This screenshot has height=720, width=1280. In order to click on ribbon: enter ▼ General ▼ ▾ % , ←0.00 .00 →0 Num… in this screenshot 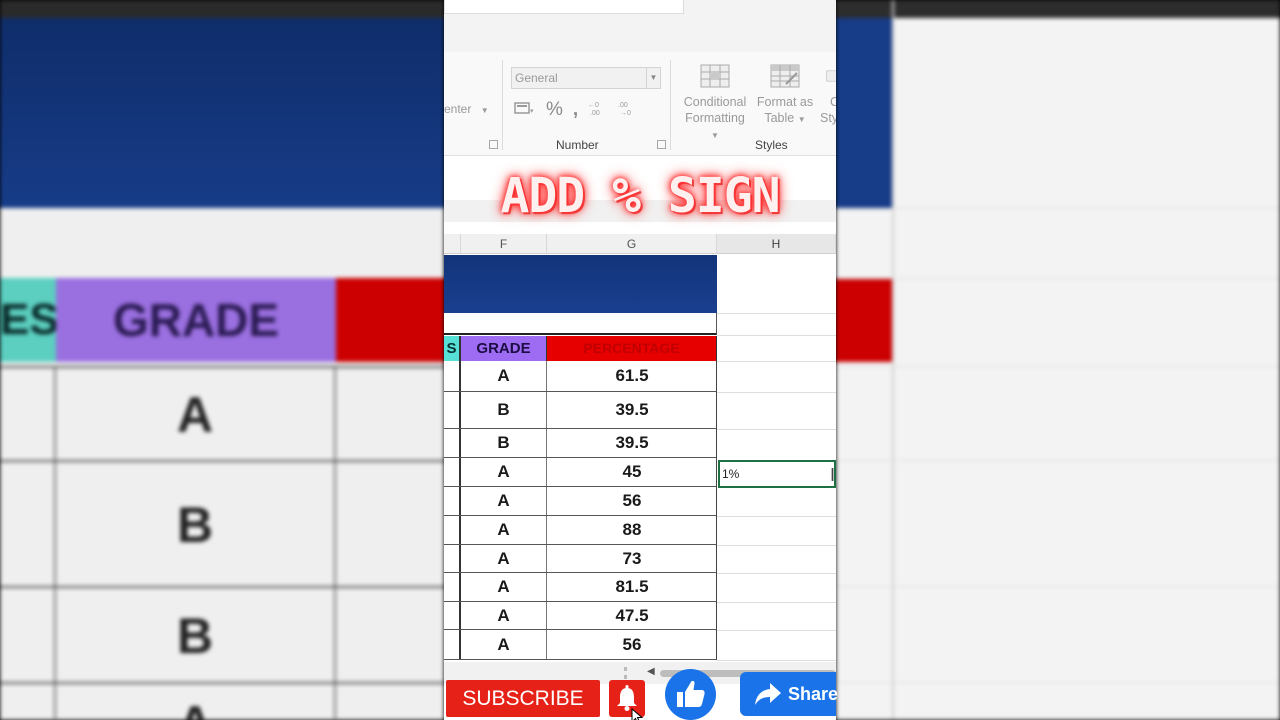, I will do `click(640, 104)`.